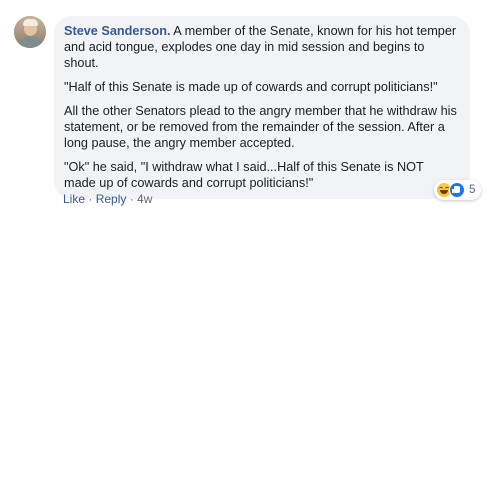  I want to click on timestamp: 4w, so click(144, 199).